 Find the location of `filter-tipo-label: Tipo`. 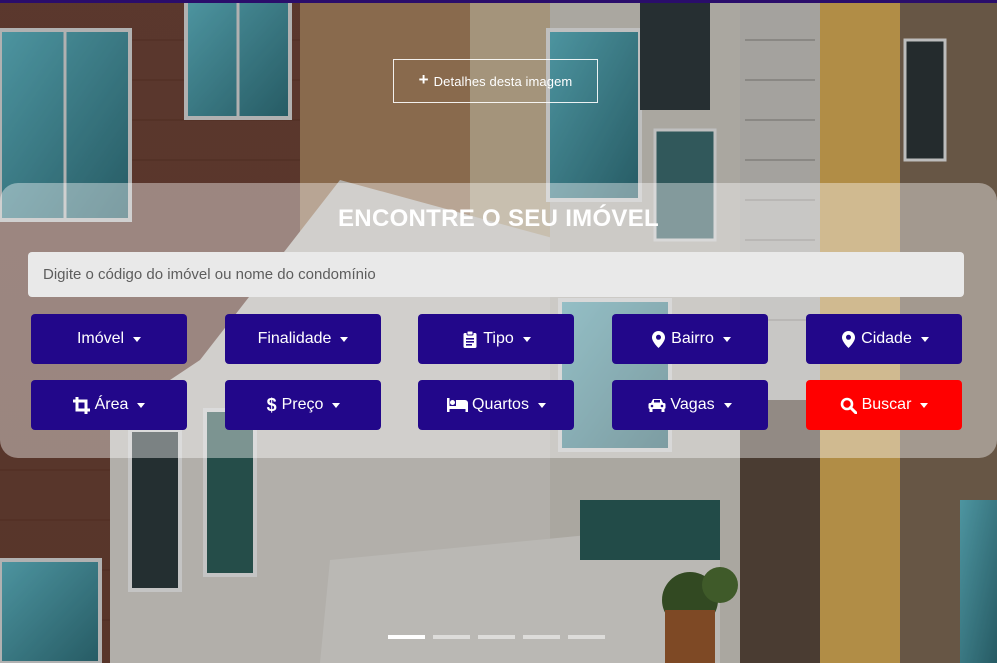

filter-tipo-label: Tipo is located at coordinates (498, 338).